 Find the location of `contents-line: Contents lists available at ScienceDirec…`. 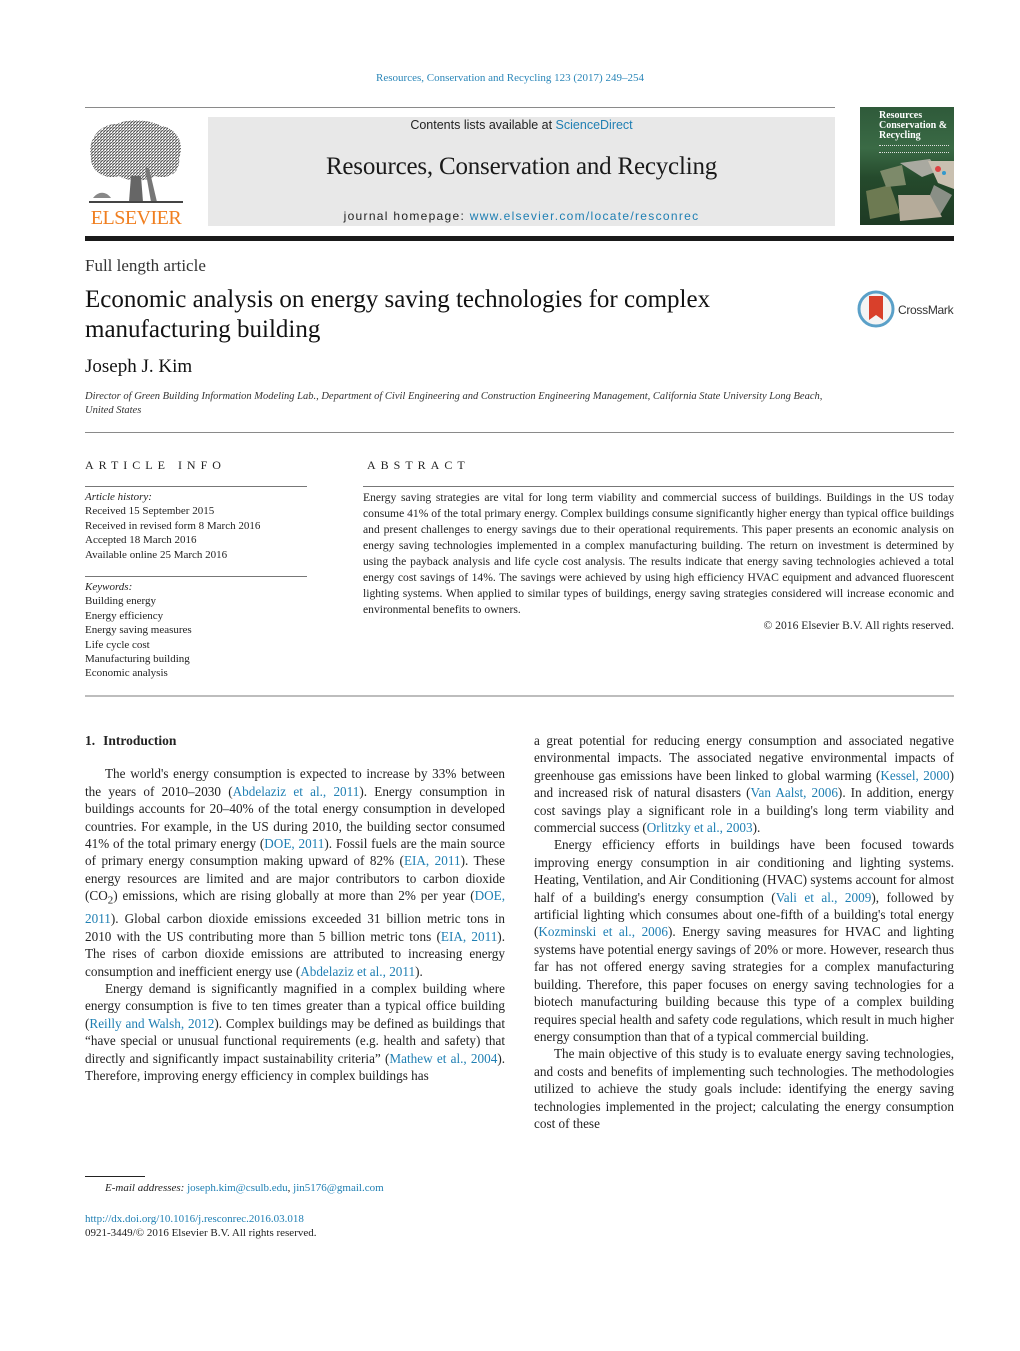

contents-line: Contents lists available at ScienceDirec… is located at coordinates (521, 125).